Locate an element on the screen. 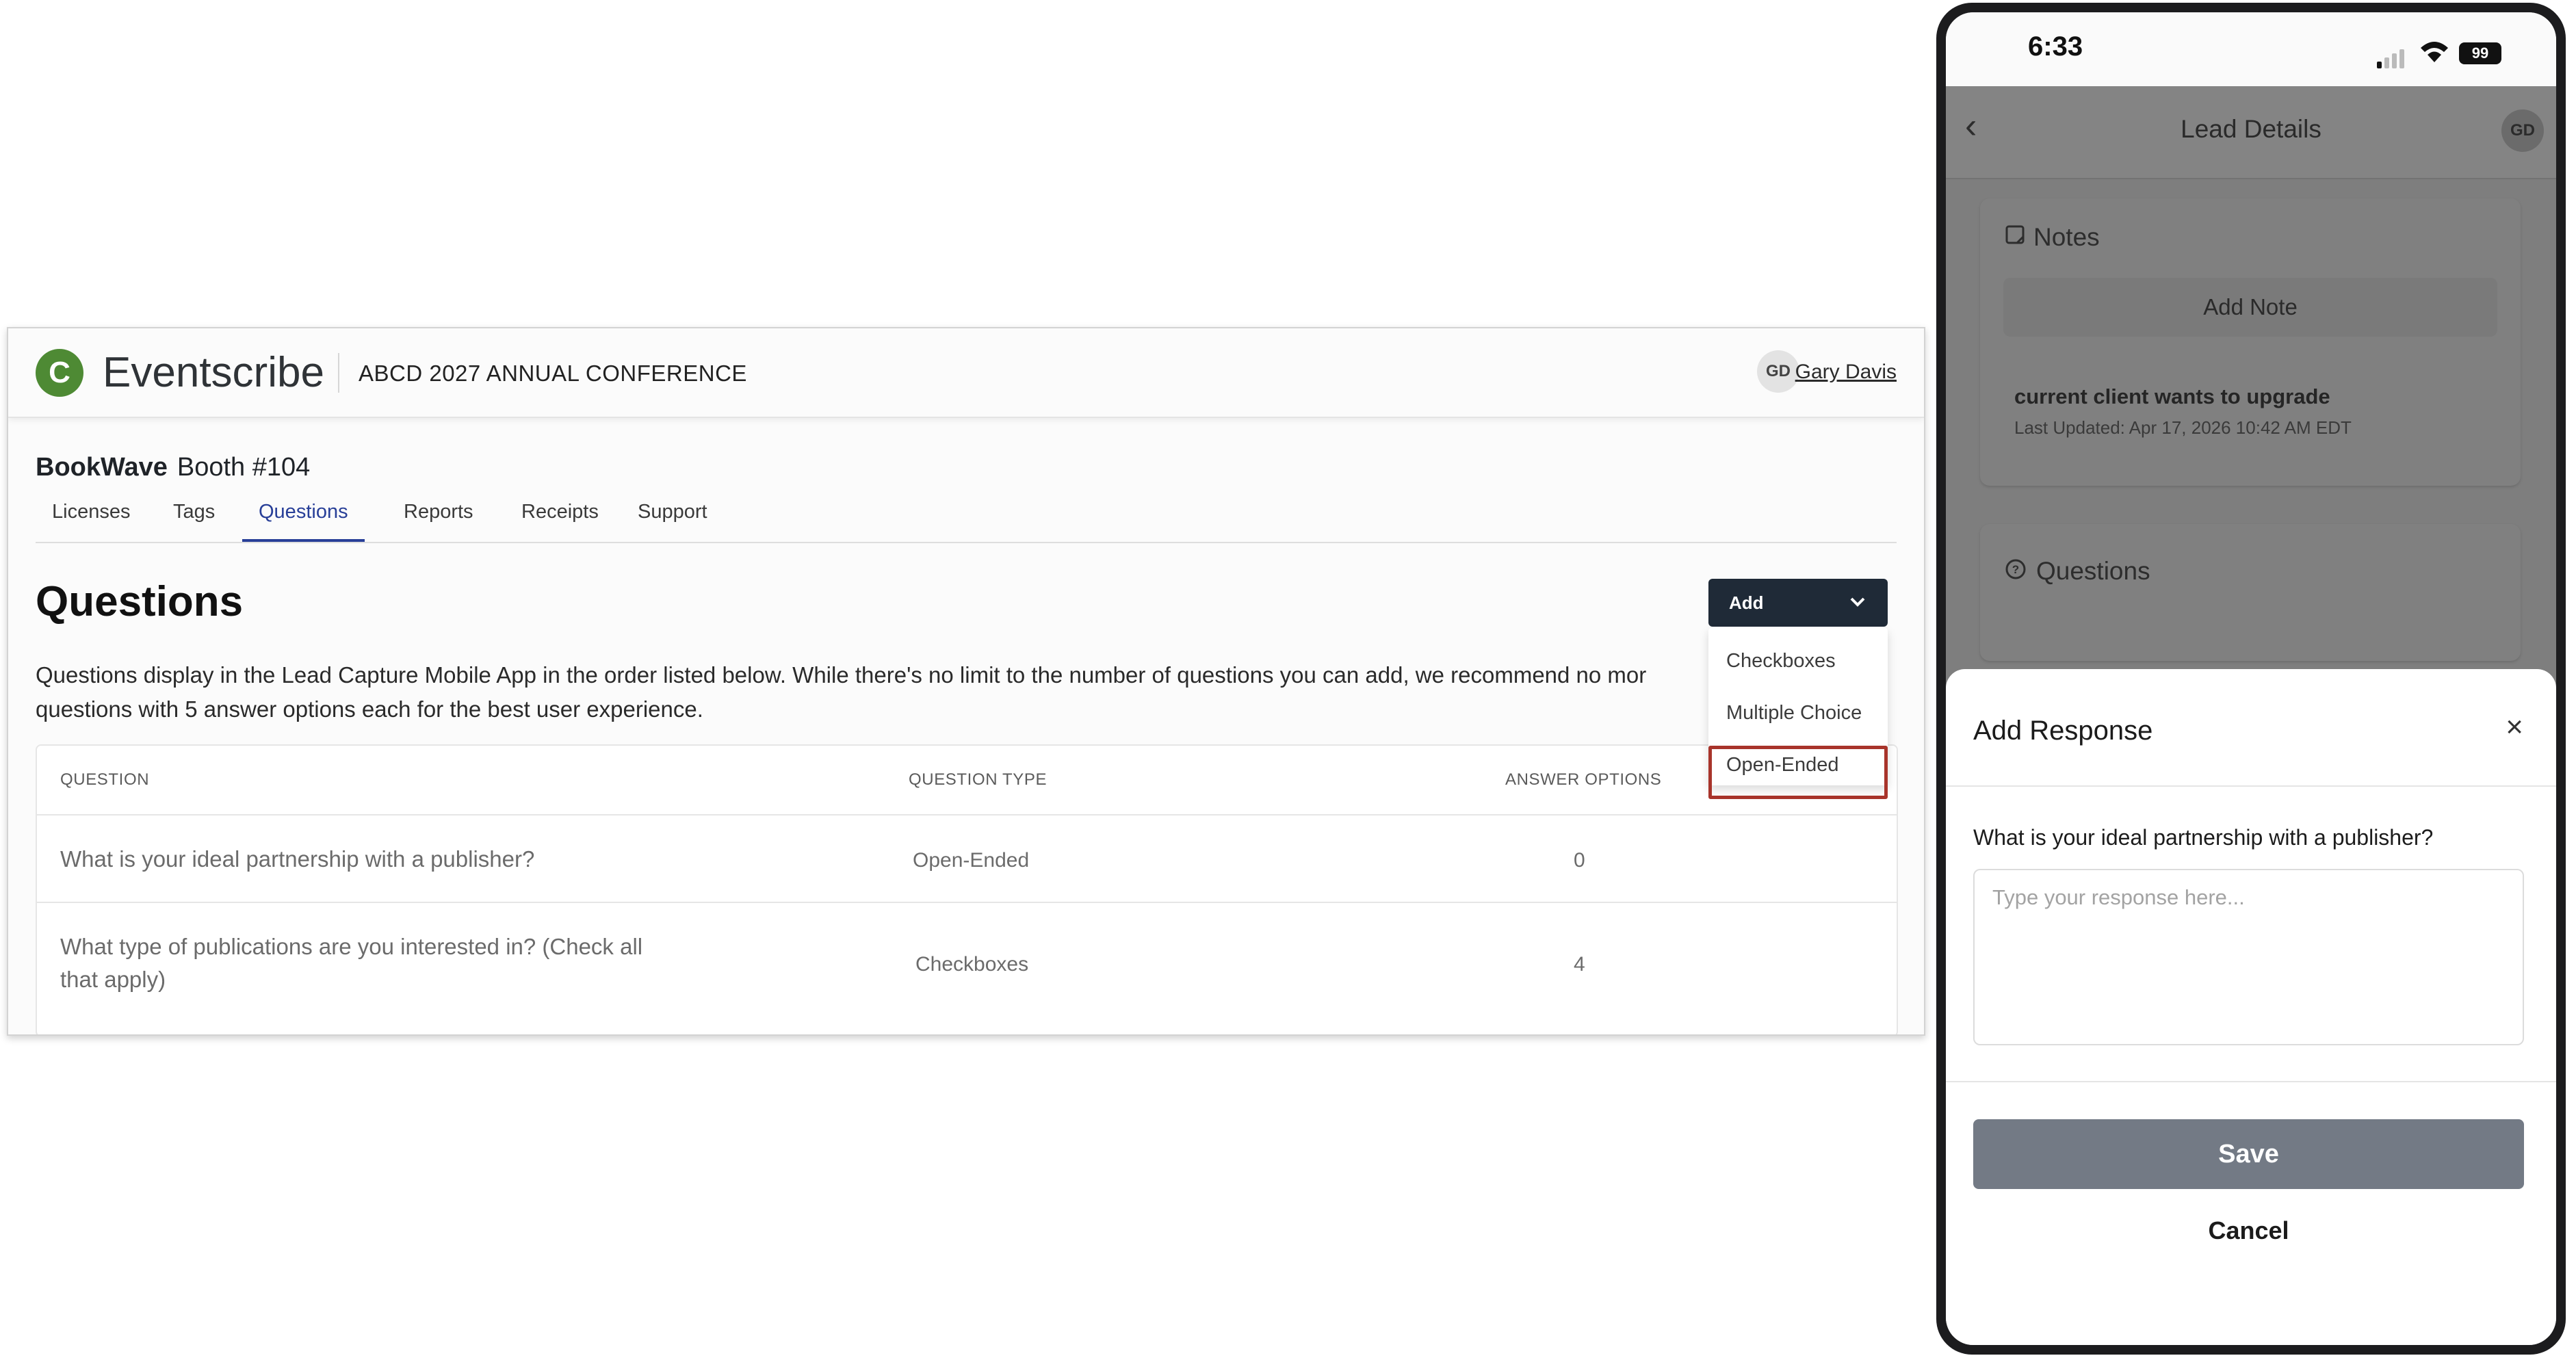  screen-title: Lead Details is located at coordinates (2251, 129).